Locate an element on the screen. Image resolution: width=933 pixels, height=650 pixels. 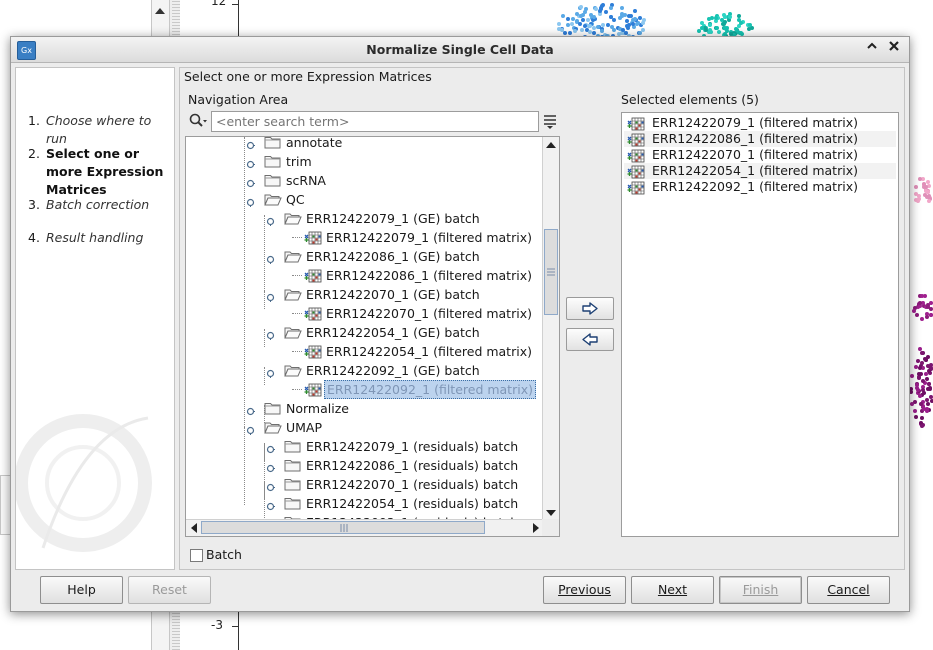
batch-checkbox is located at coordinates (196, 555).